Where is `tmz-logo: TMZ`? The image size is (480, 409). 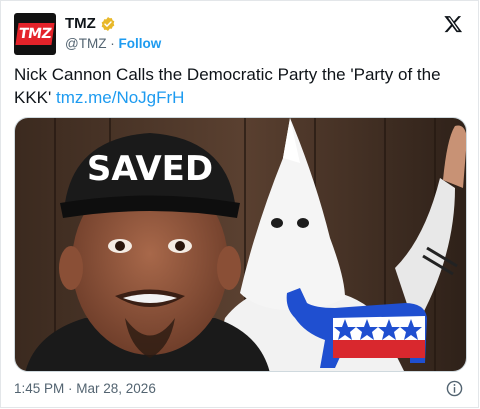 tmz-logo: TMZ is located at coordinates (35, 34).